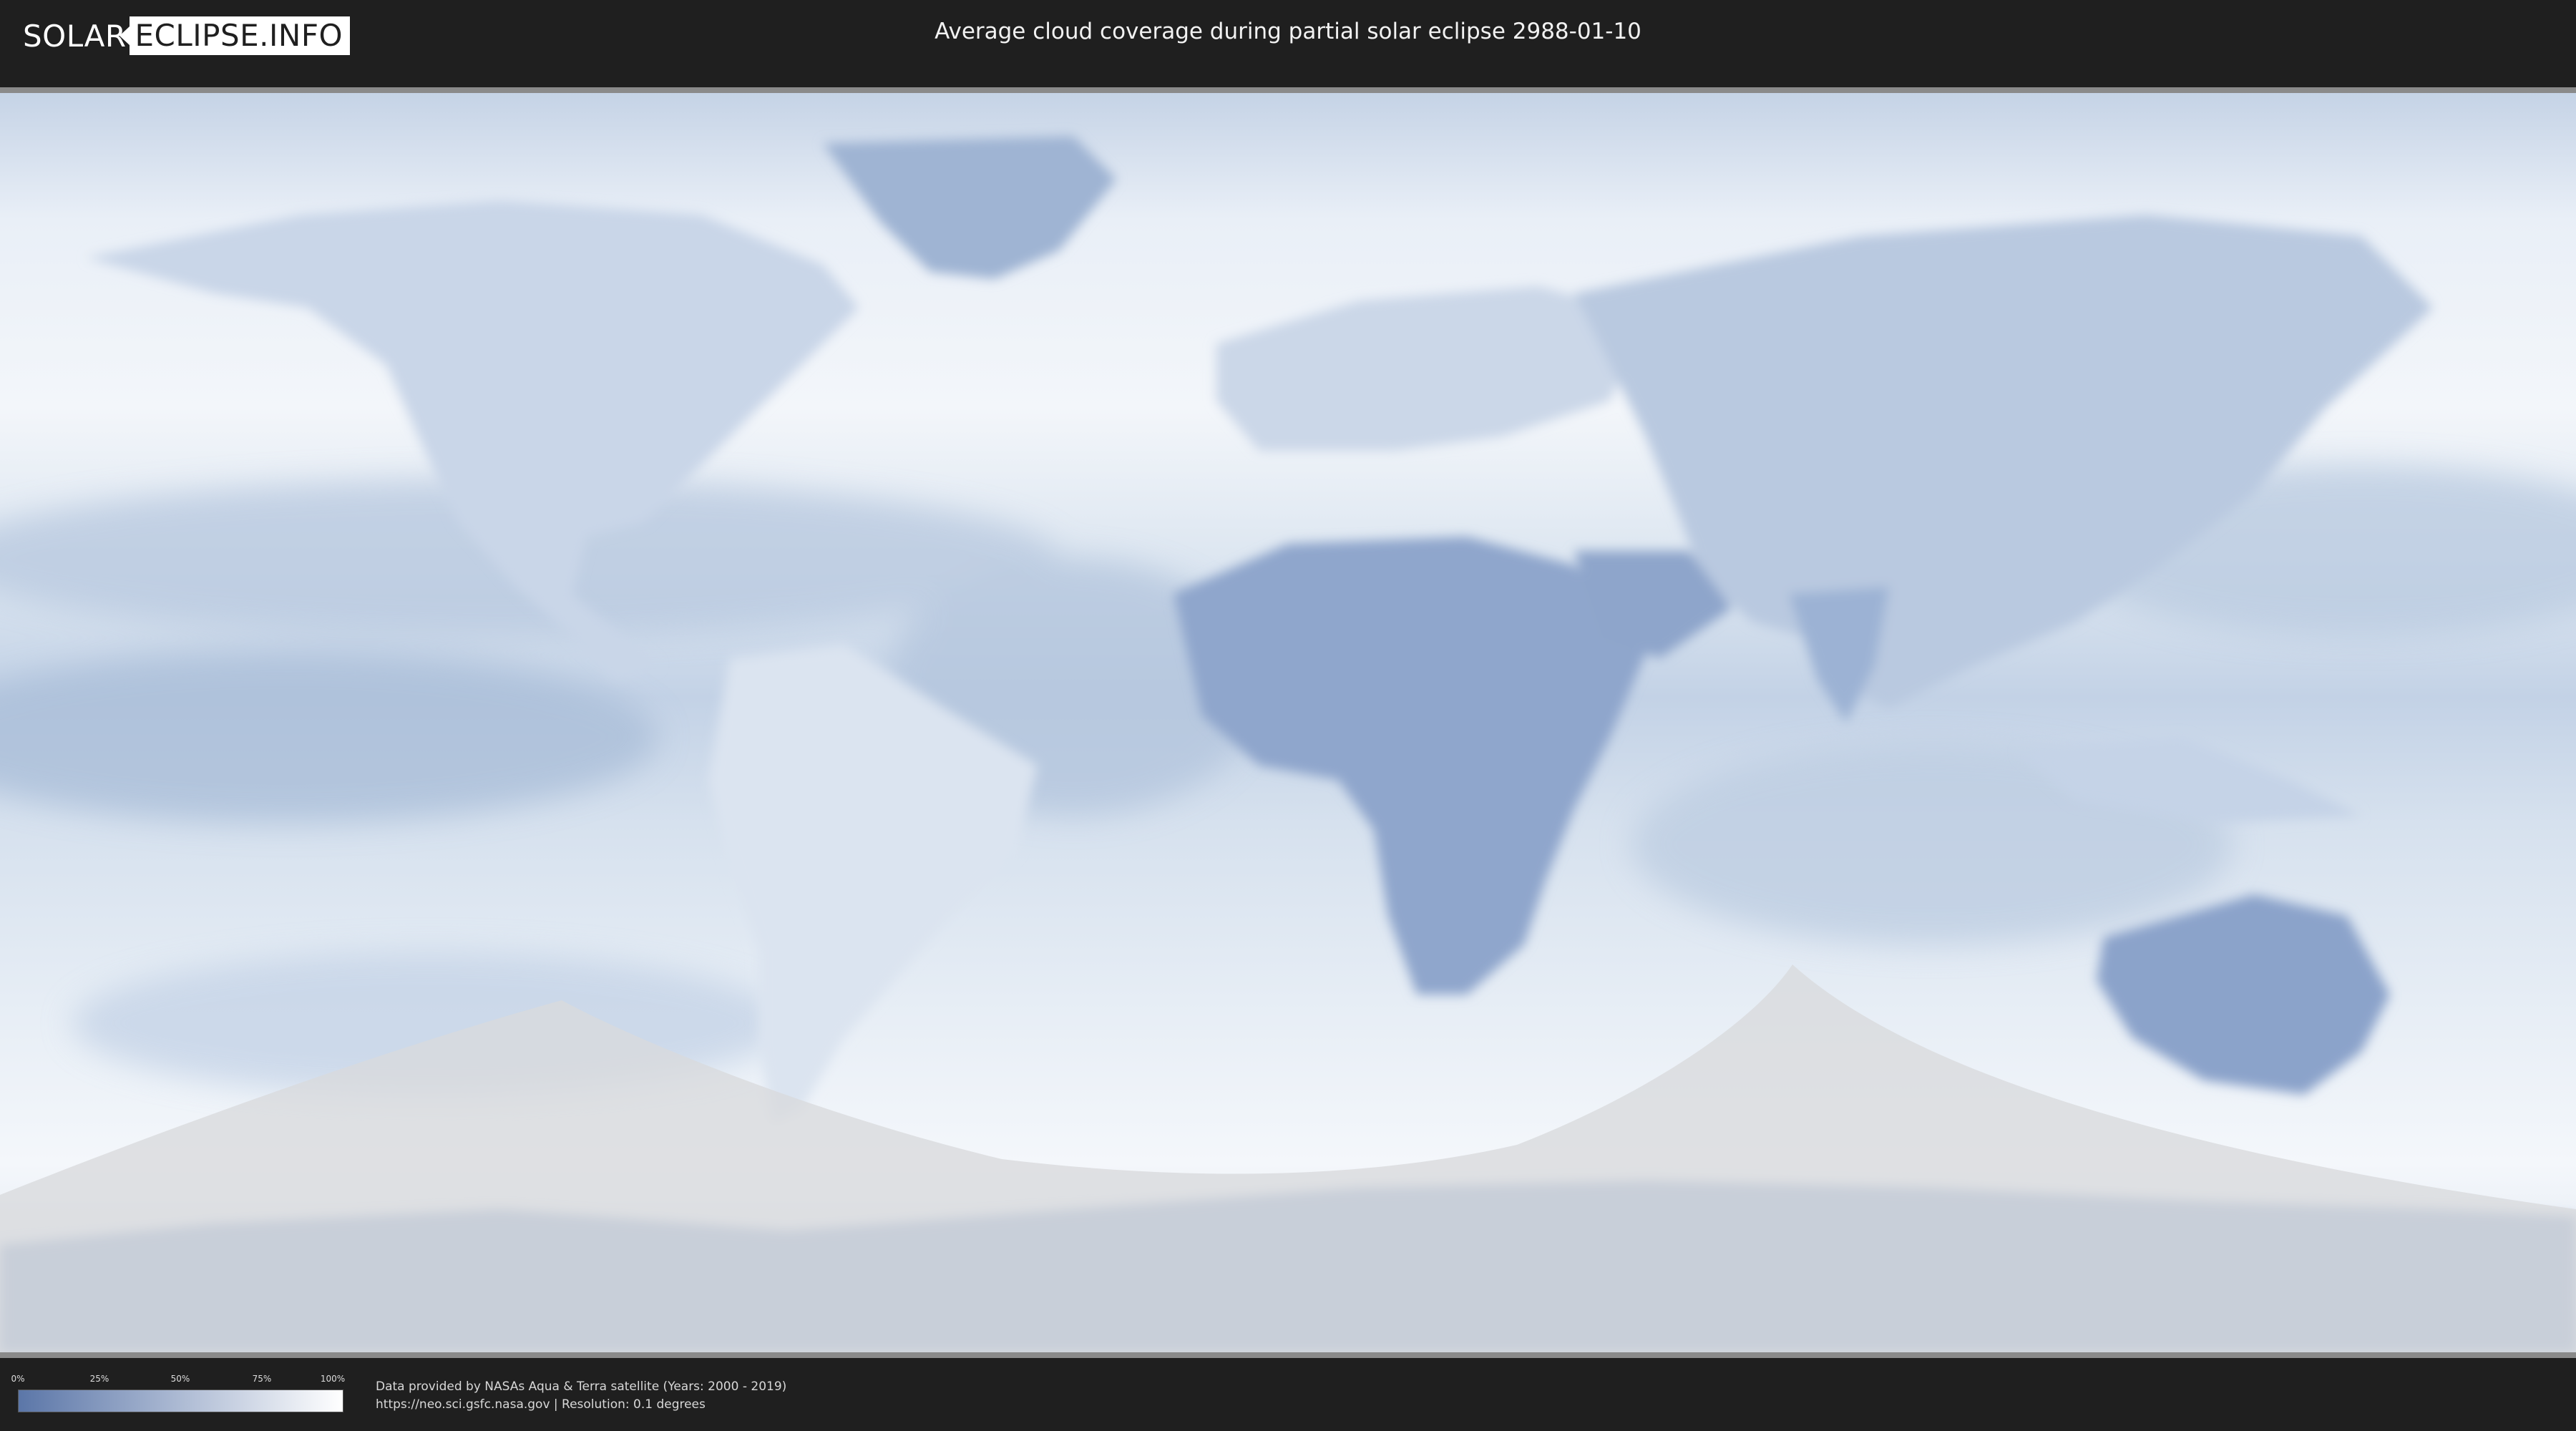  What do you see at coordinates (180, 1401) in the screenshot?
I see `legend-color-bar` at bounding box center [180, 1401].